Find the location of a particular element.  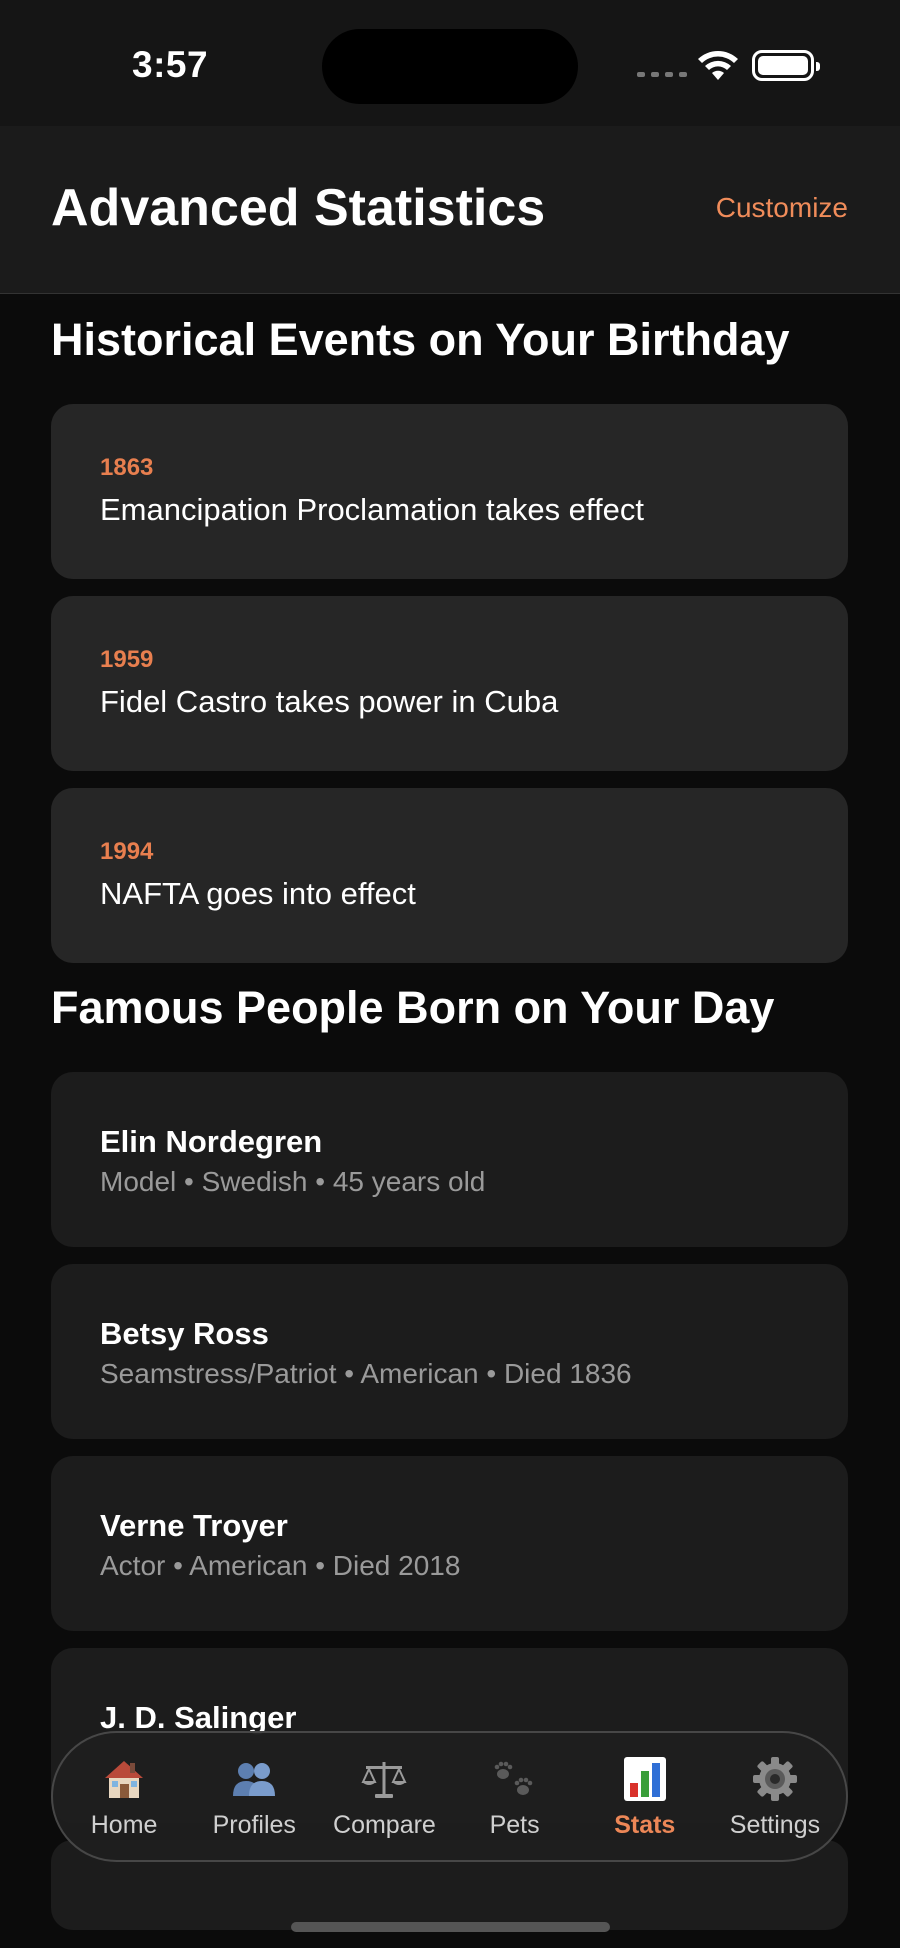

navigation-header: Advanced Statistics Customize is located at coordinates (450, 210).